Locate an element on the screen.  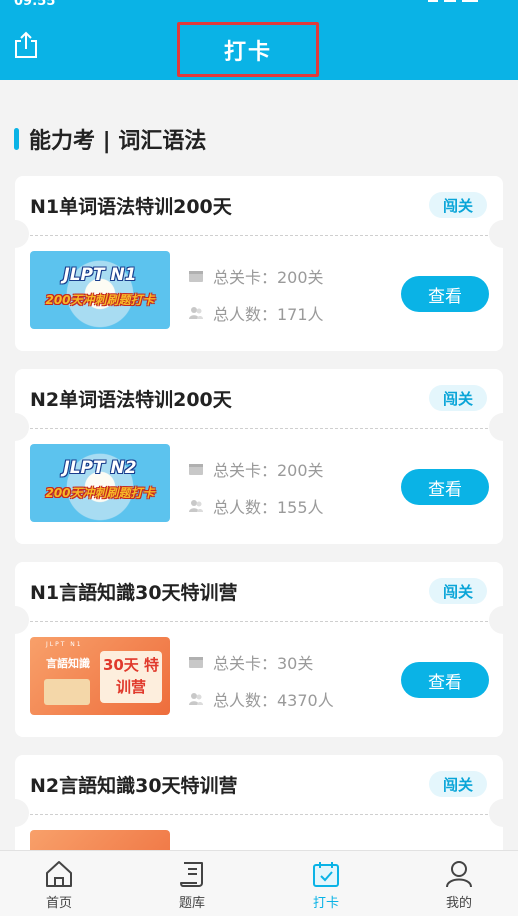
thumb-title: 言語知識 is located at coordinates (68, 663).